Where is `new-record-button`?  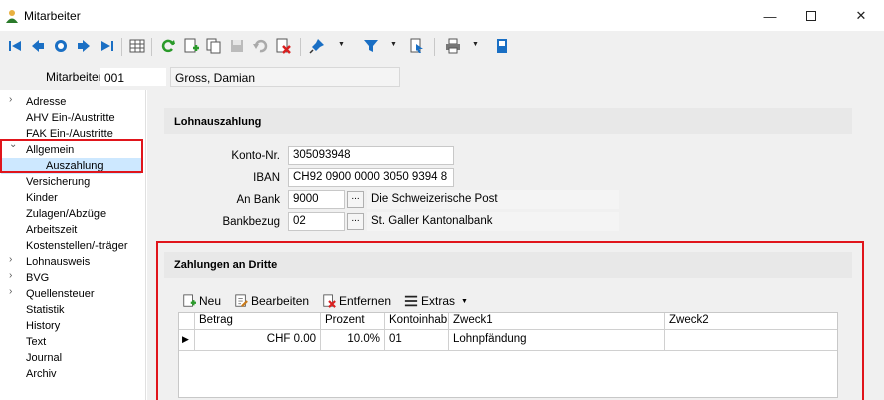 new-record-button is located at coordinates (191, 46).